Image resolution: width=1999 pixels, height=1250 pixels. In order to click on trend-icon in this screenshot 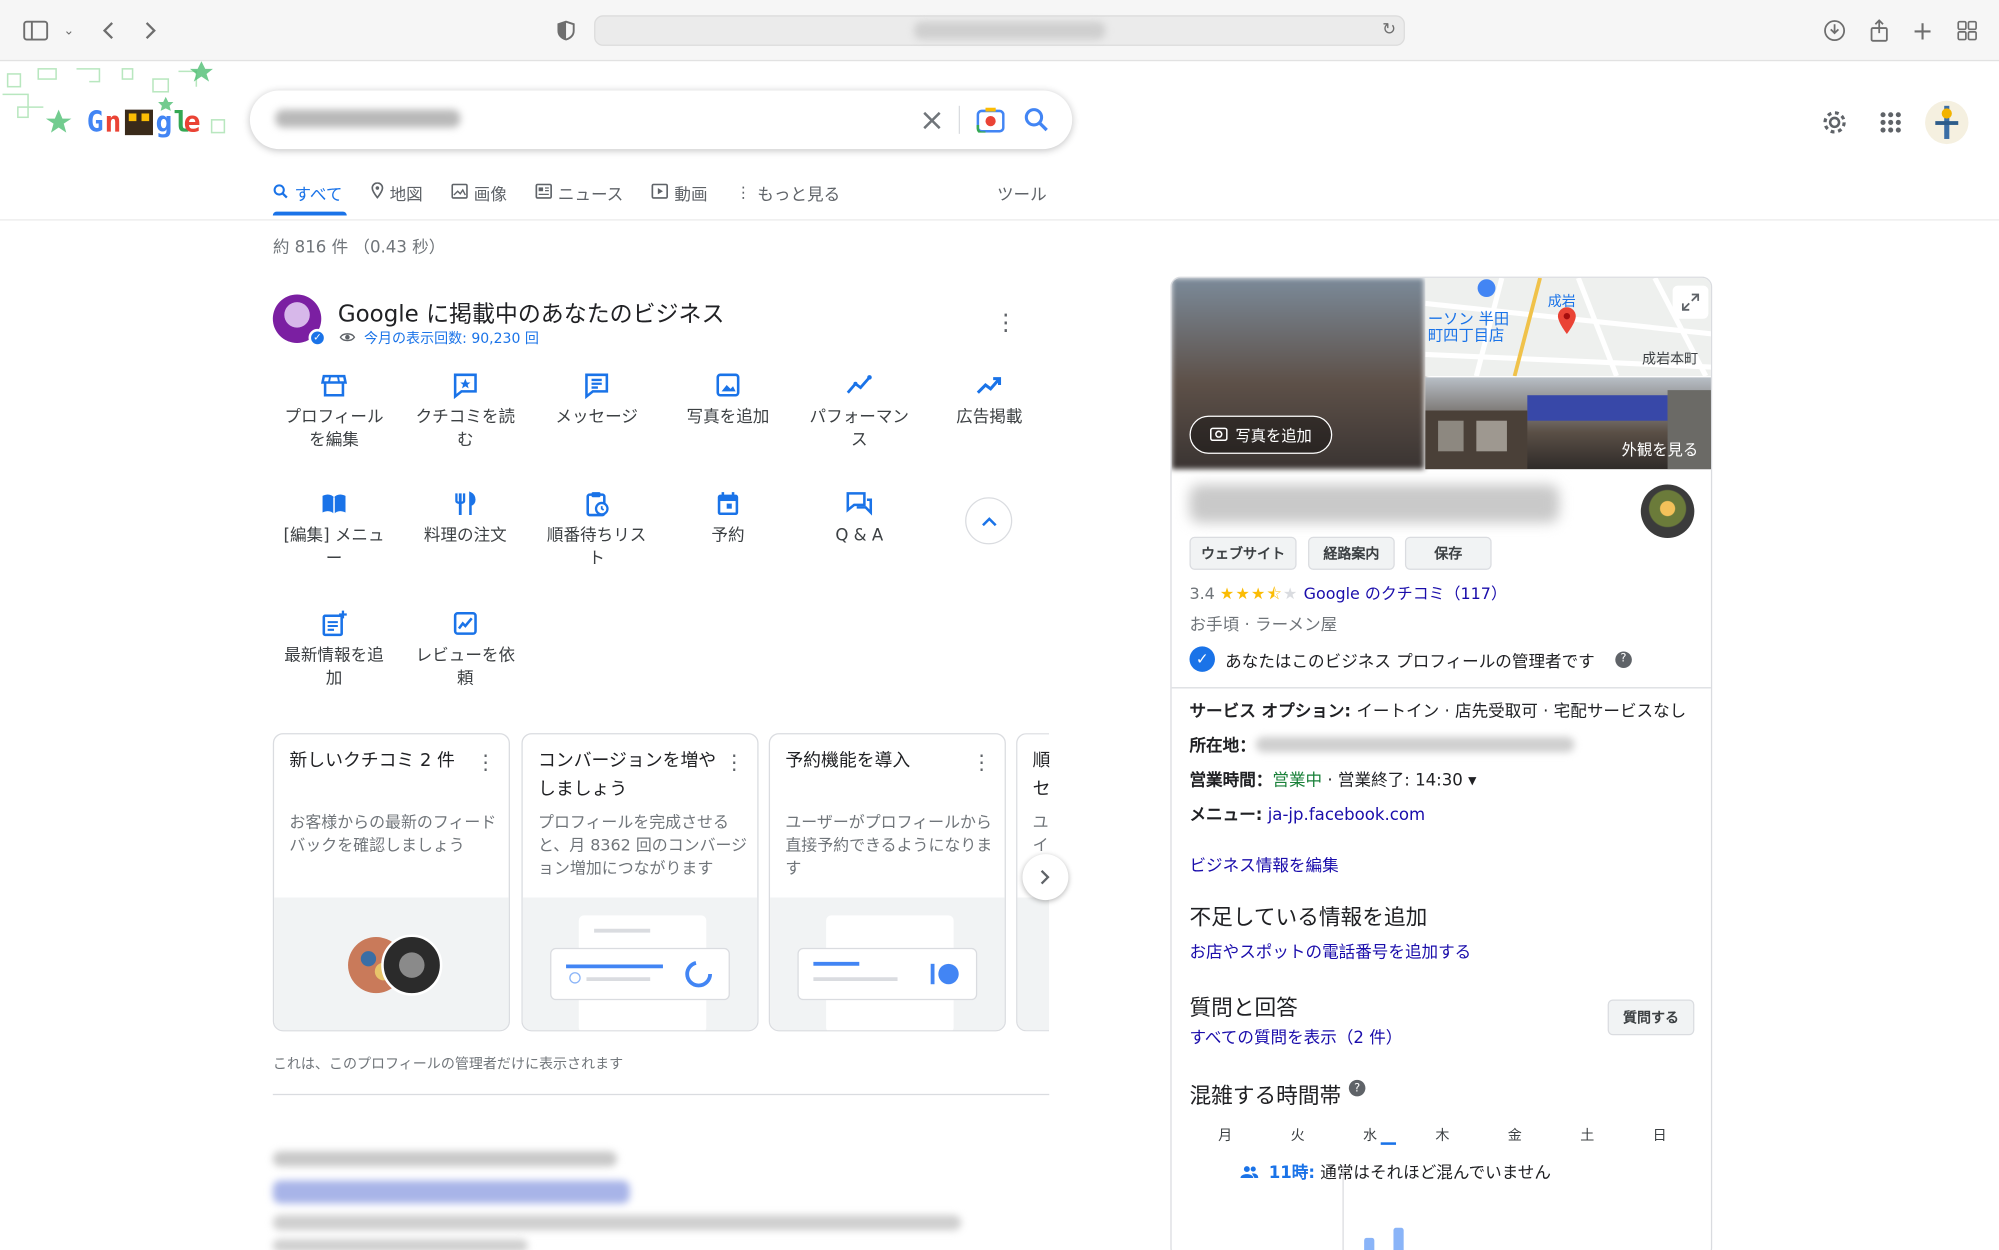, I will do `click(989, 385)`.